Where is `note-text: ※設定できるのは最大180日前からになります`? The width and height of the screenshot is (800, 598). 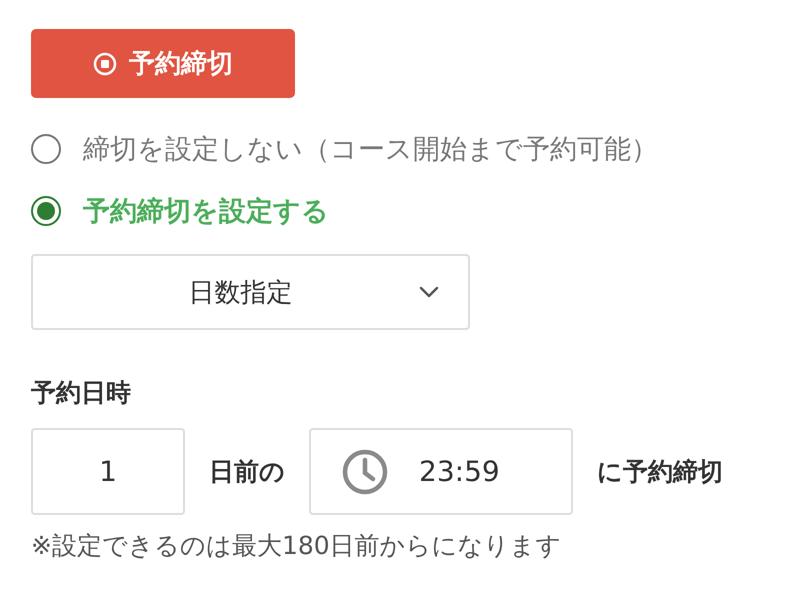
note-text: ※設定できるのは最大180日前からになります is located at coordinates (296, 546).